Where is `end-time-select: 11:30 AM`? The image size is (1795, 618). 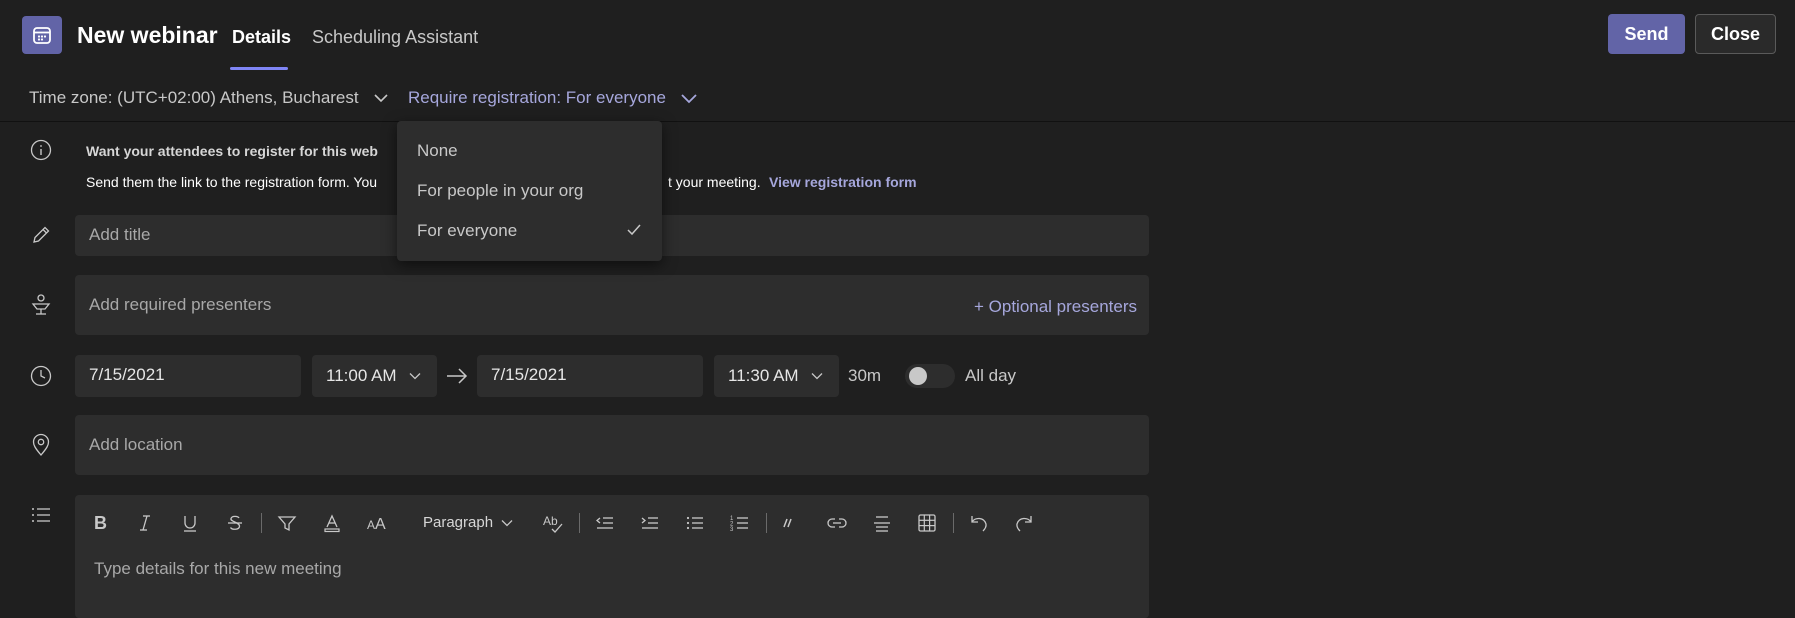 end-time-select: 11:30 AM is located at coordinates (776, 376).